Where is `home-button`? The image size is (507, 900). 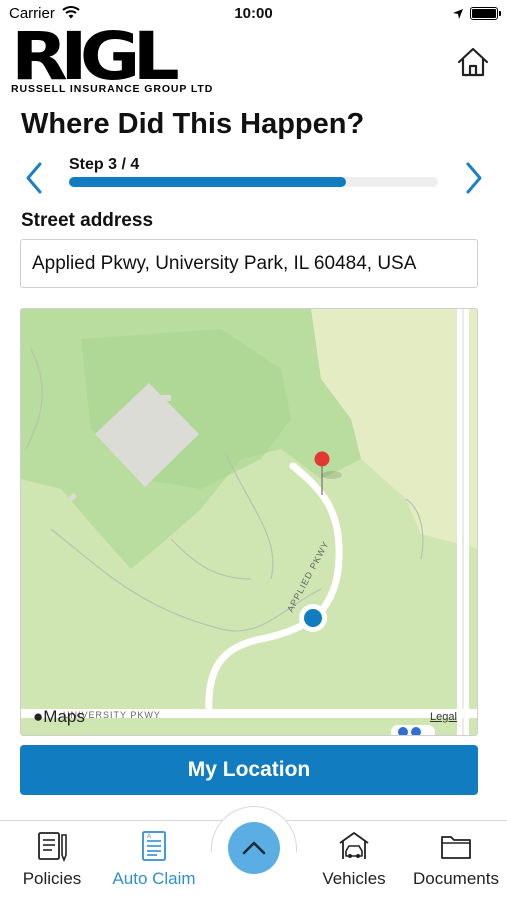 home-button is located at coordinates (473, 62).